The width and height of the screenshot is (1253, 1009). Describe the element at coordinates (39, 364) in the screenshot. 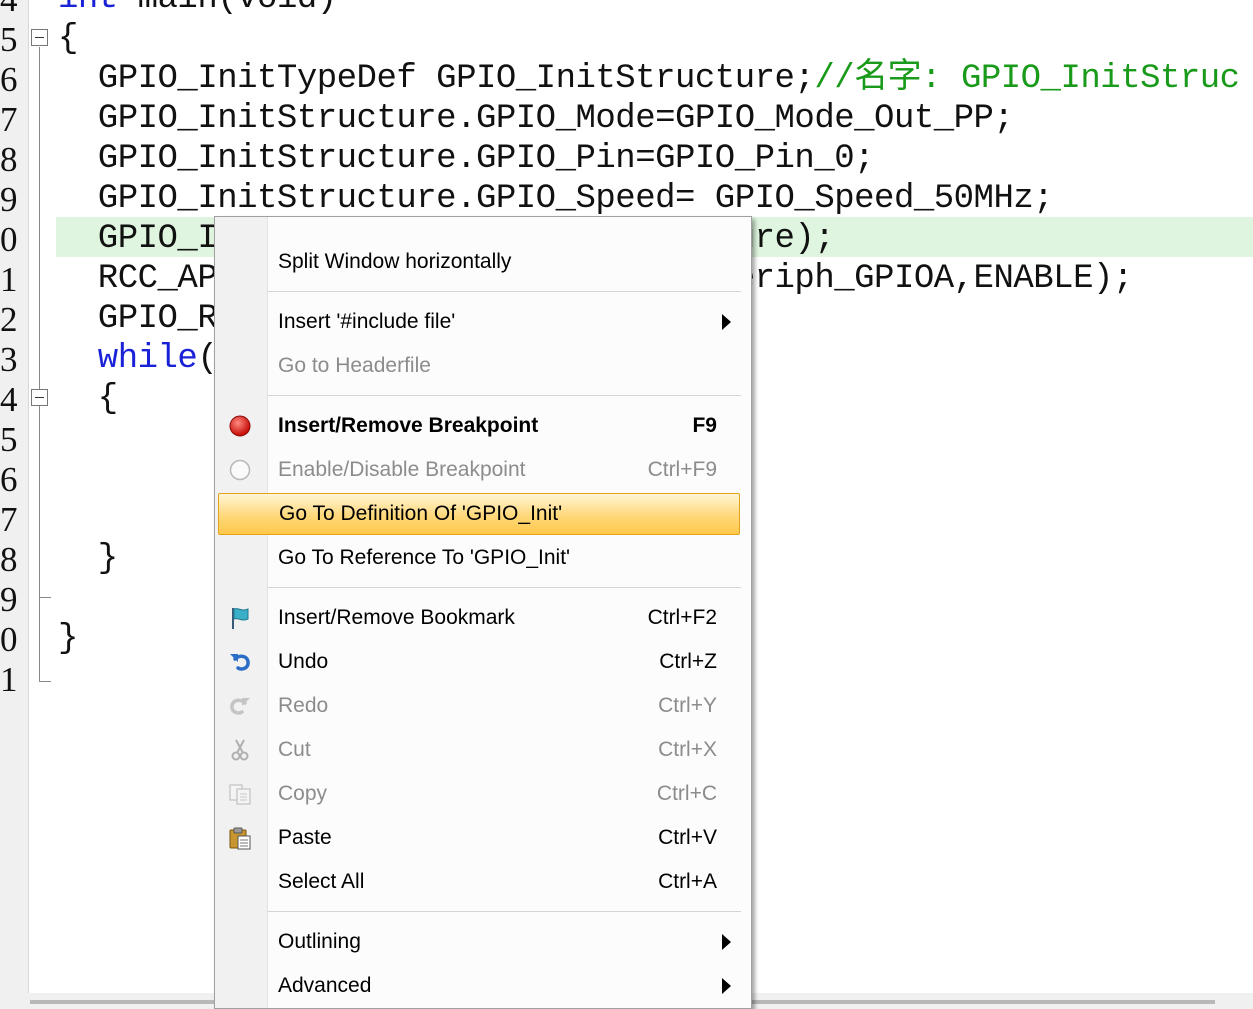

I see `fold-guide-line` at that location.